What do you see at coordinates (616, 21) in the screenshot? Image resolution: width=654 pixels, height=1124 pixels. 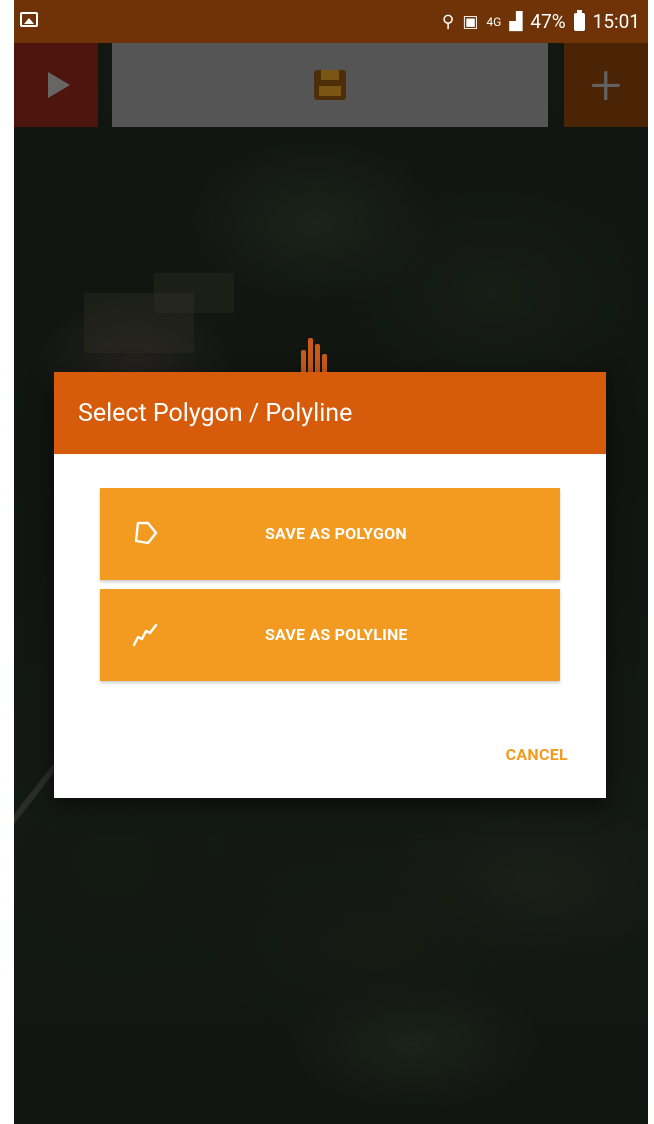 I see `clock-time: 15:01` at bounding box center [616, 21].